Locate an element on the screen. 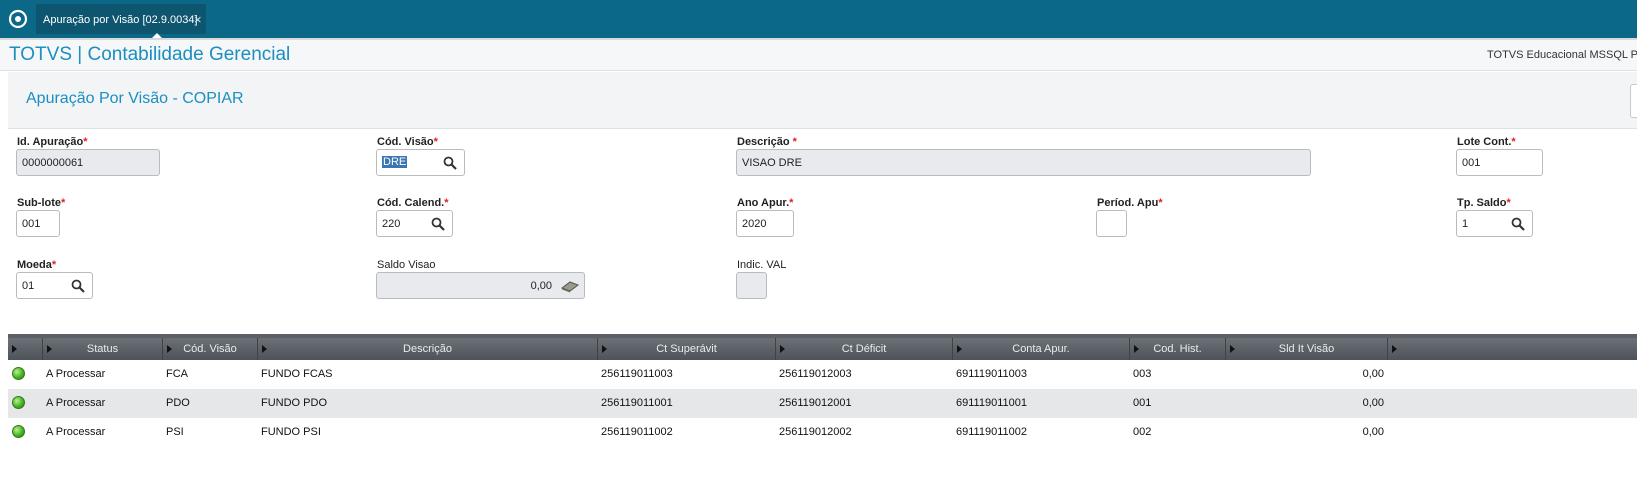 This screenshot has height=485, width=1637. period-apu-field is located at coordinates (1111, 223).